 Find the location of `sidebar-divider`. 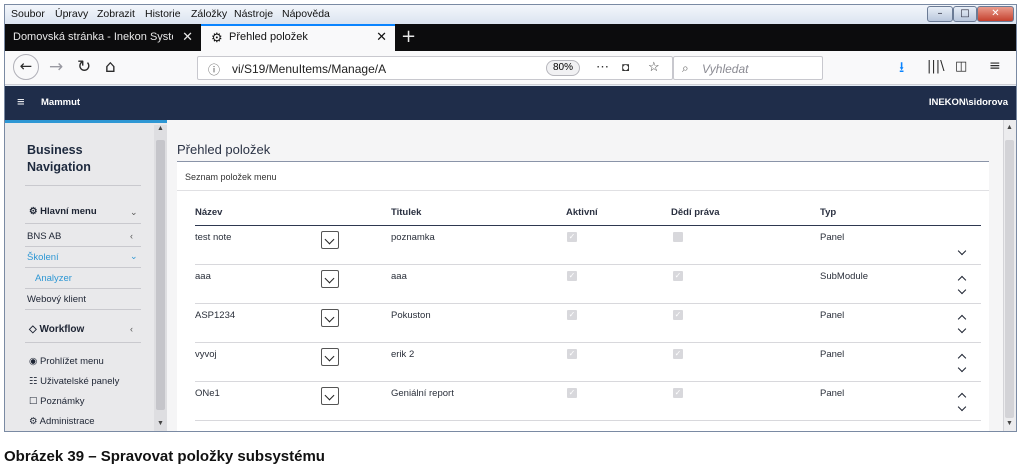

sidebar-divider is located at coordinates (83, 246).